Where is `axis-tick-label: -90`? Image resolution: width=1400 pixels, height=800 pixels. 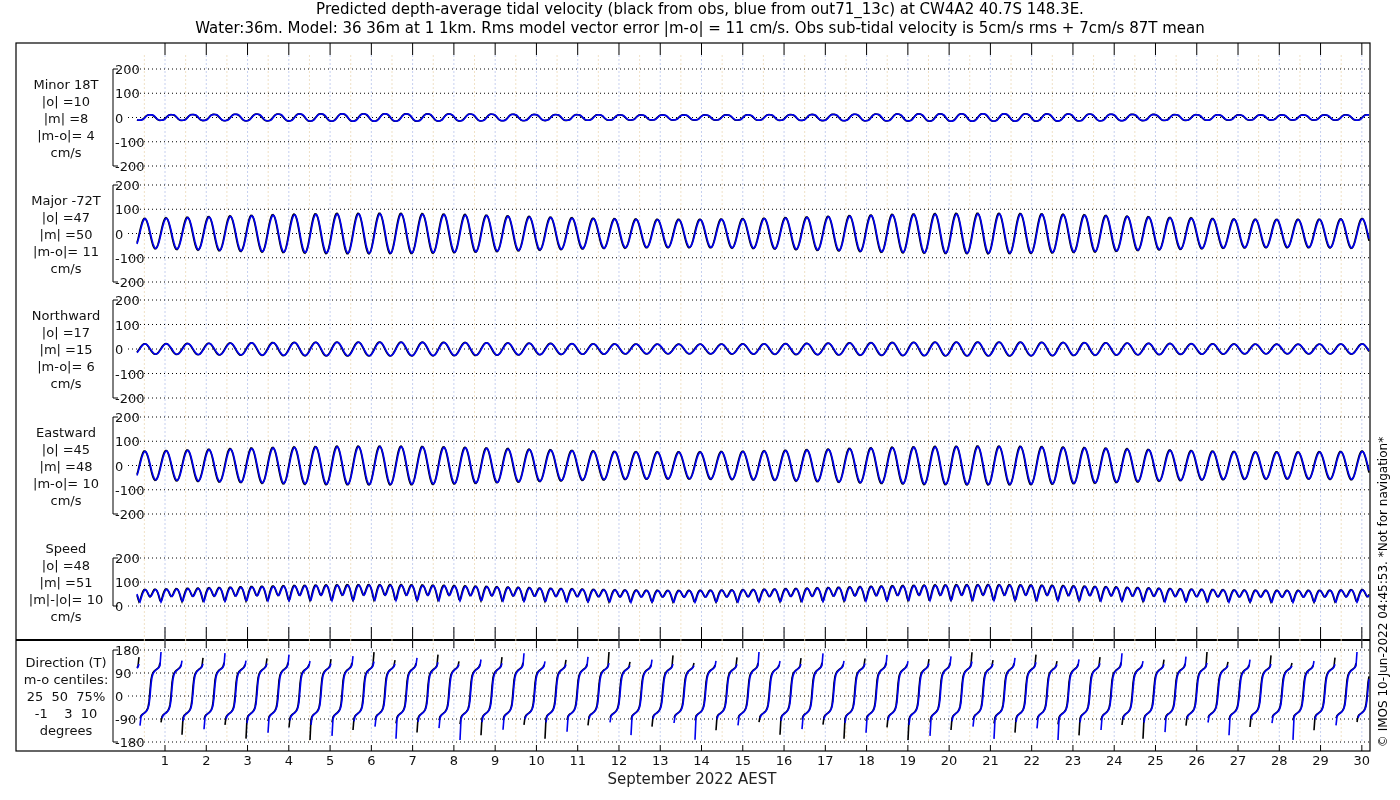
axis-tick-label: -90 is located at coordinates (126, 719).